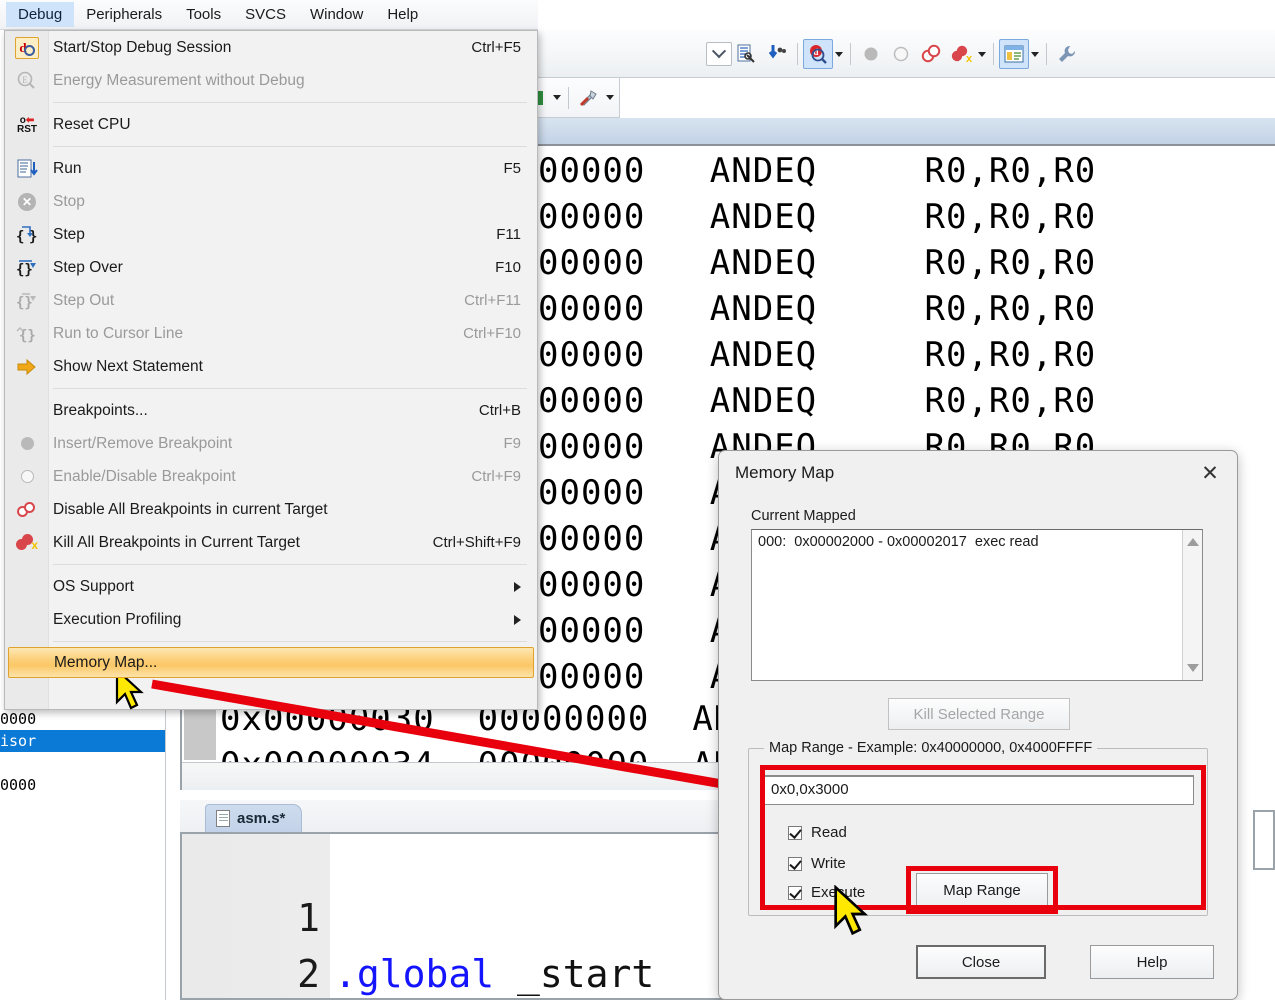 The height and width of the screenshot is (1000, 1275). I want to click on close-icon: ✕, so click(1210, 473).